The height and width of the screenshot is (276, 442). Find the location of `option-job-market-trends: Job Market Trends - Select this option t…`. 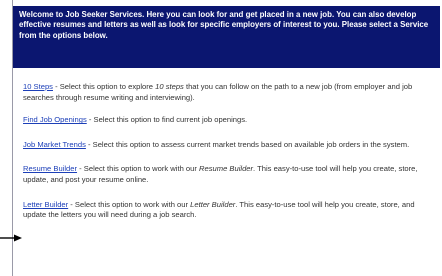

option-job-market-trends: Job Market Trends - Select this option t… is located at coordinates (229, 145).